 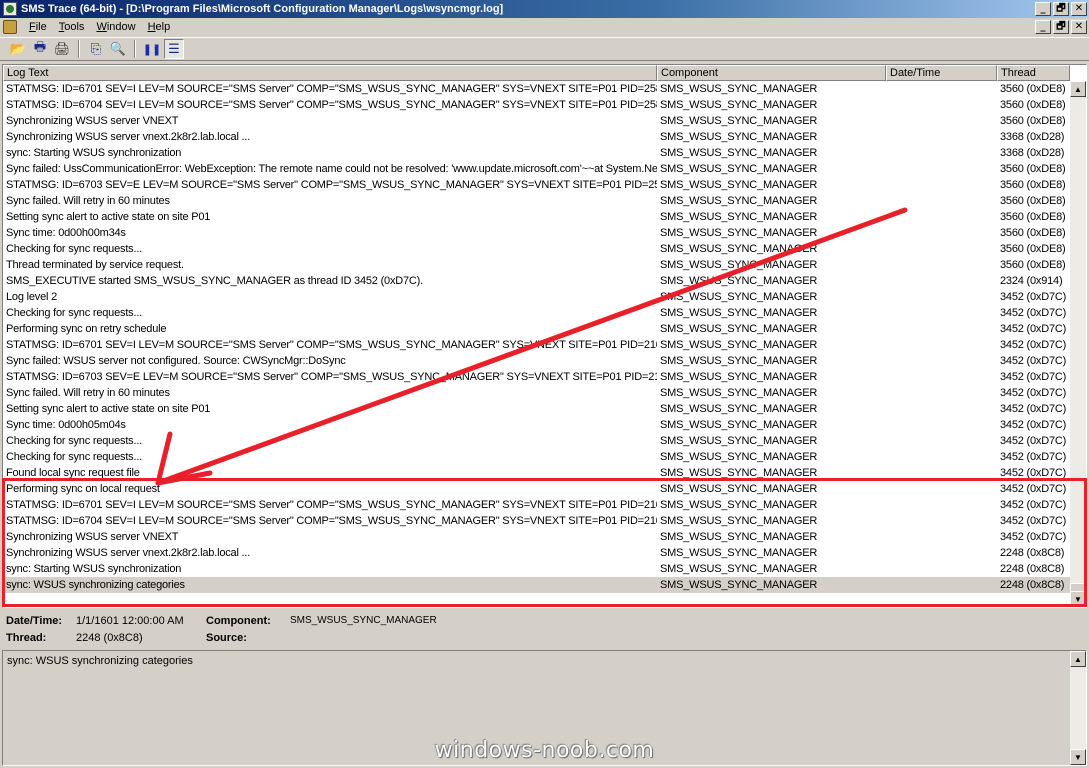 I want to click on menu-window: Window, so click(x=115, y=27).